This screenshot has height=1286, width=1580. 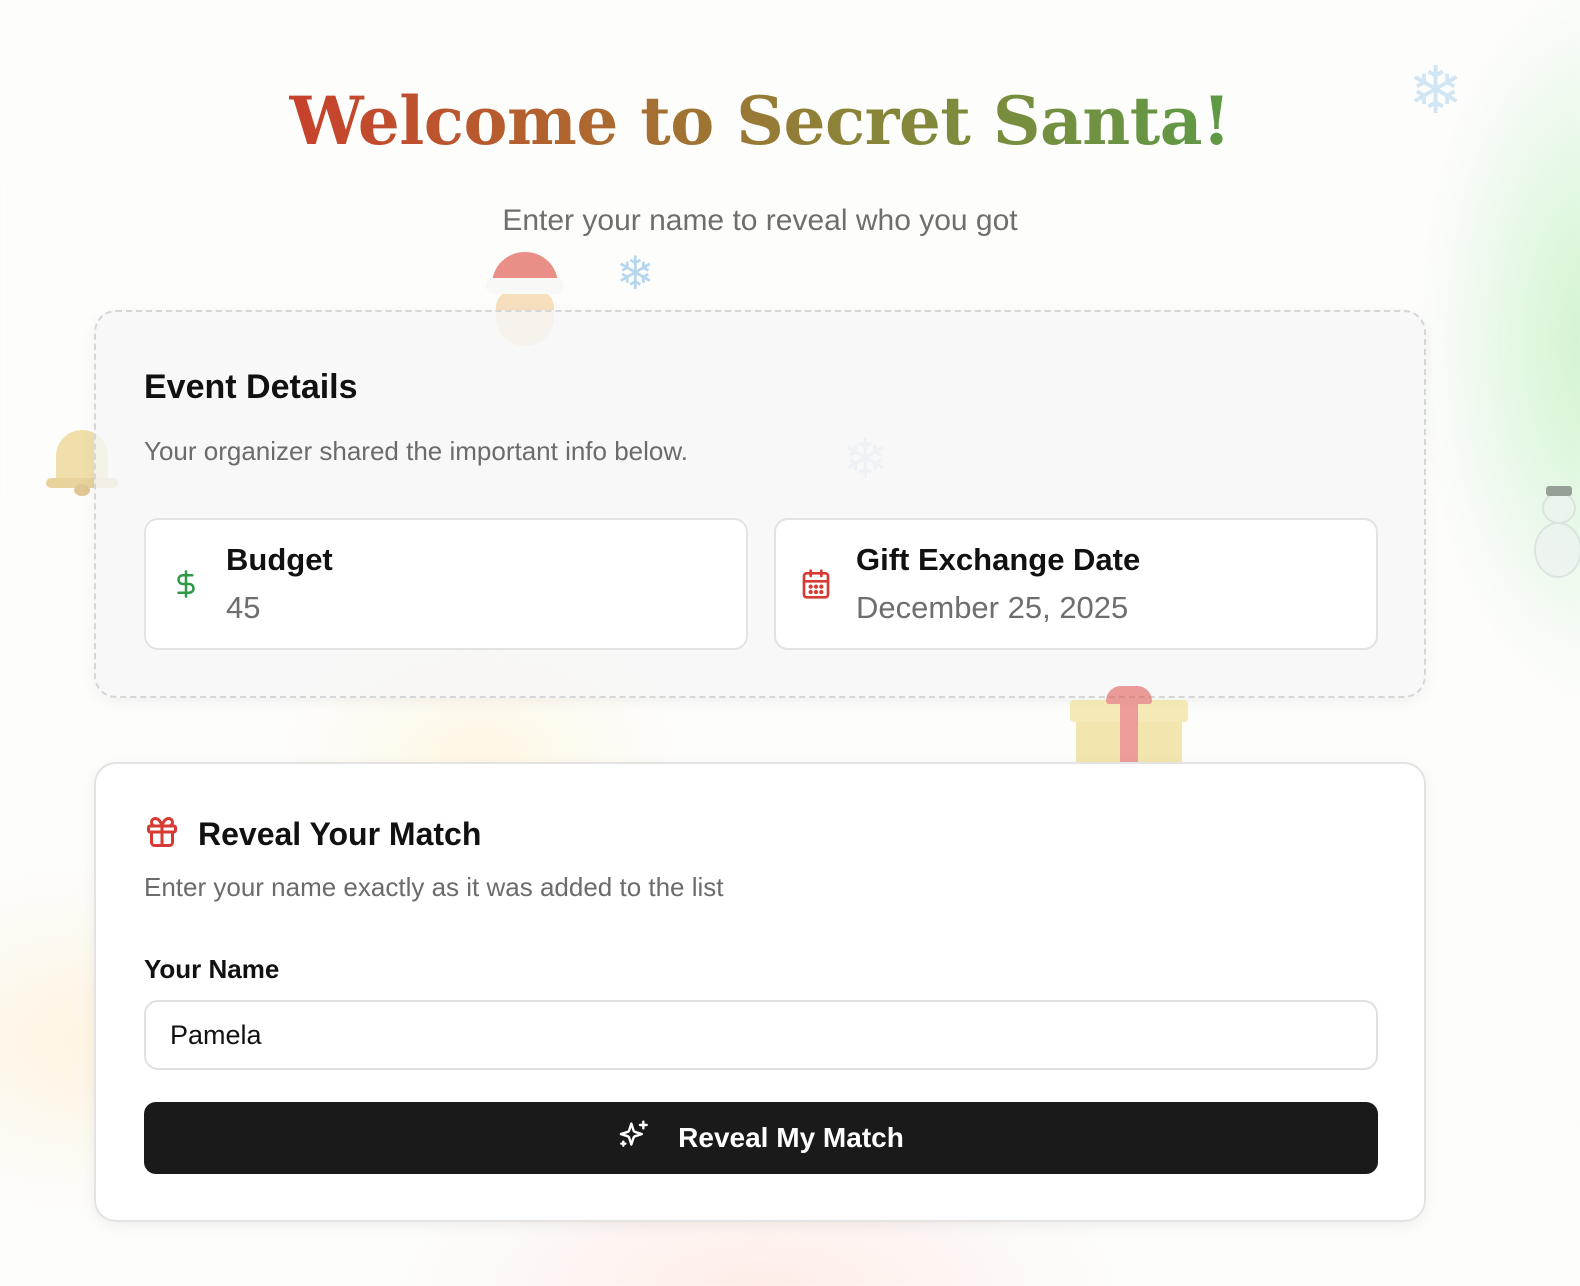 I want to click on reveal-my-match-label: Reveal My Match, so click(x=791, y=1137).